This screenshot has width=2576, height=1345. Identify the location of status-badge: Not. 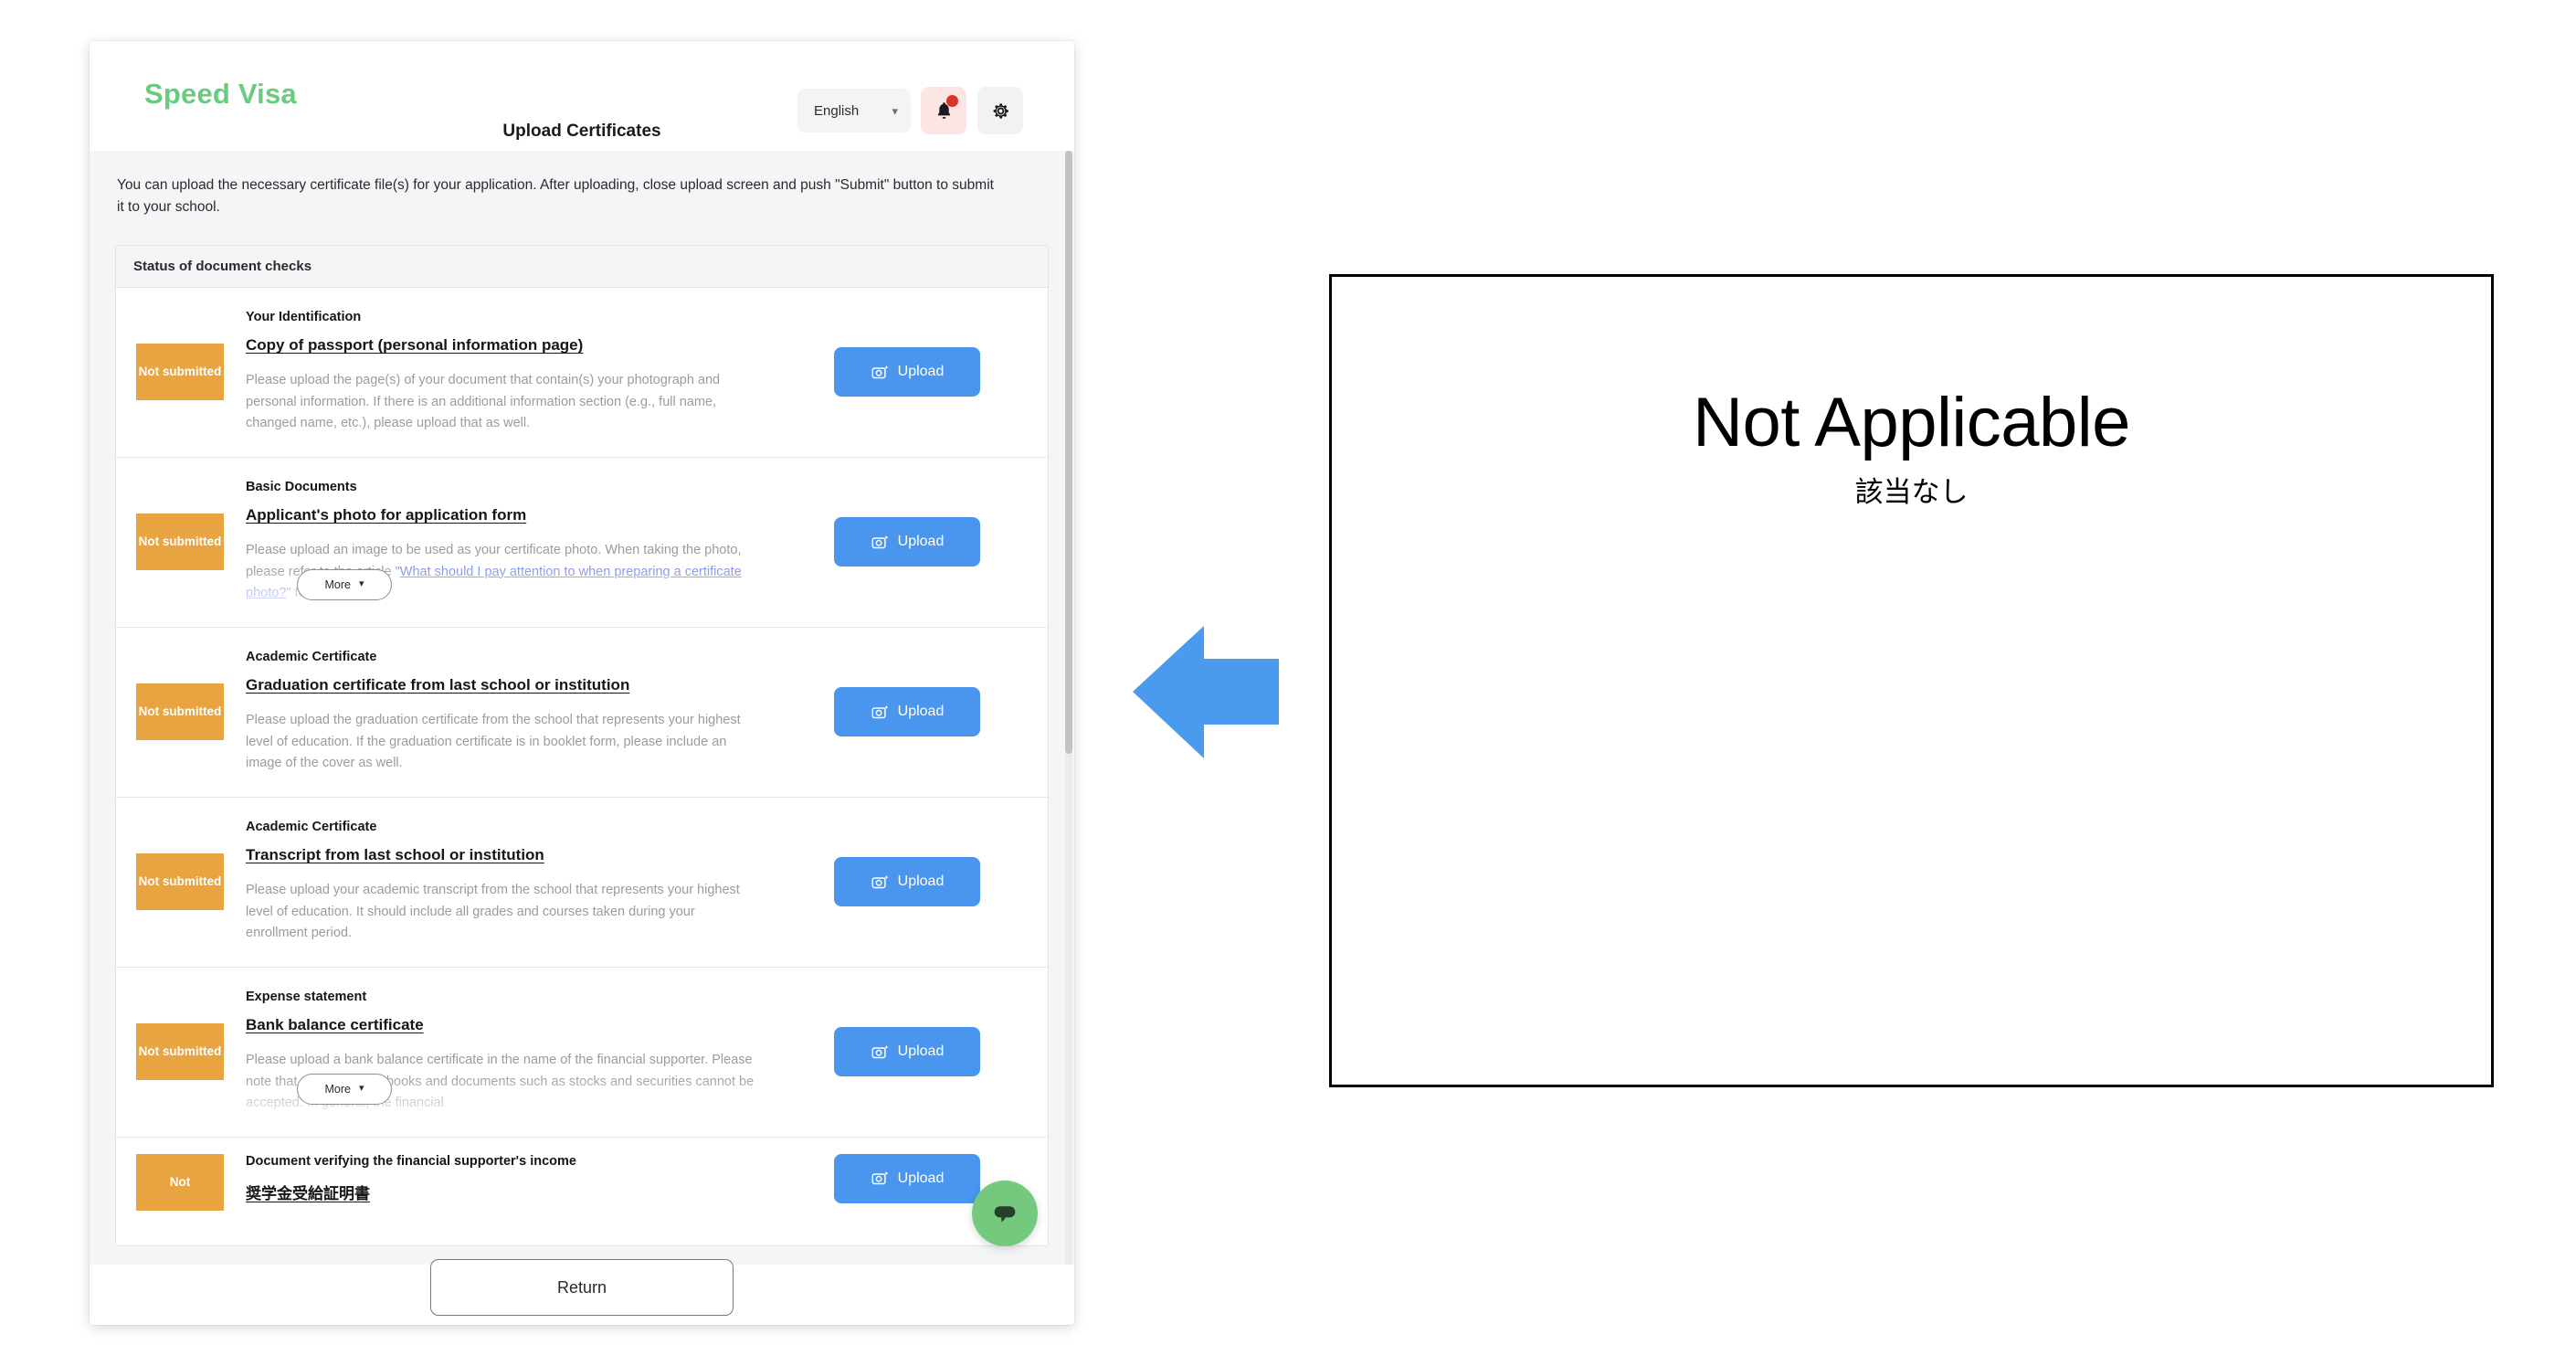
(180, 1182).